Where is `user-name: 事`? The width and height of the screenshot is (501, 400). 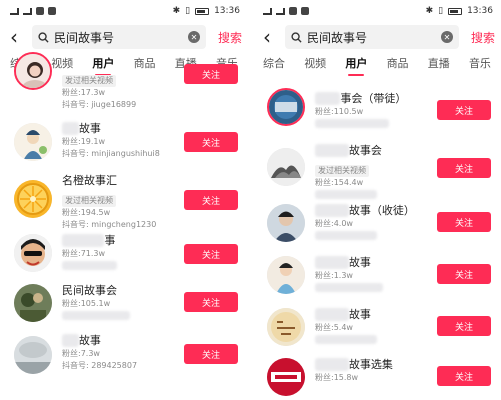
user-name: 事 is located at coordinates (110, 240).